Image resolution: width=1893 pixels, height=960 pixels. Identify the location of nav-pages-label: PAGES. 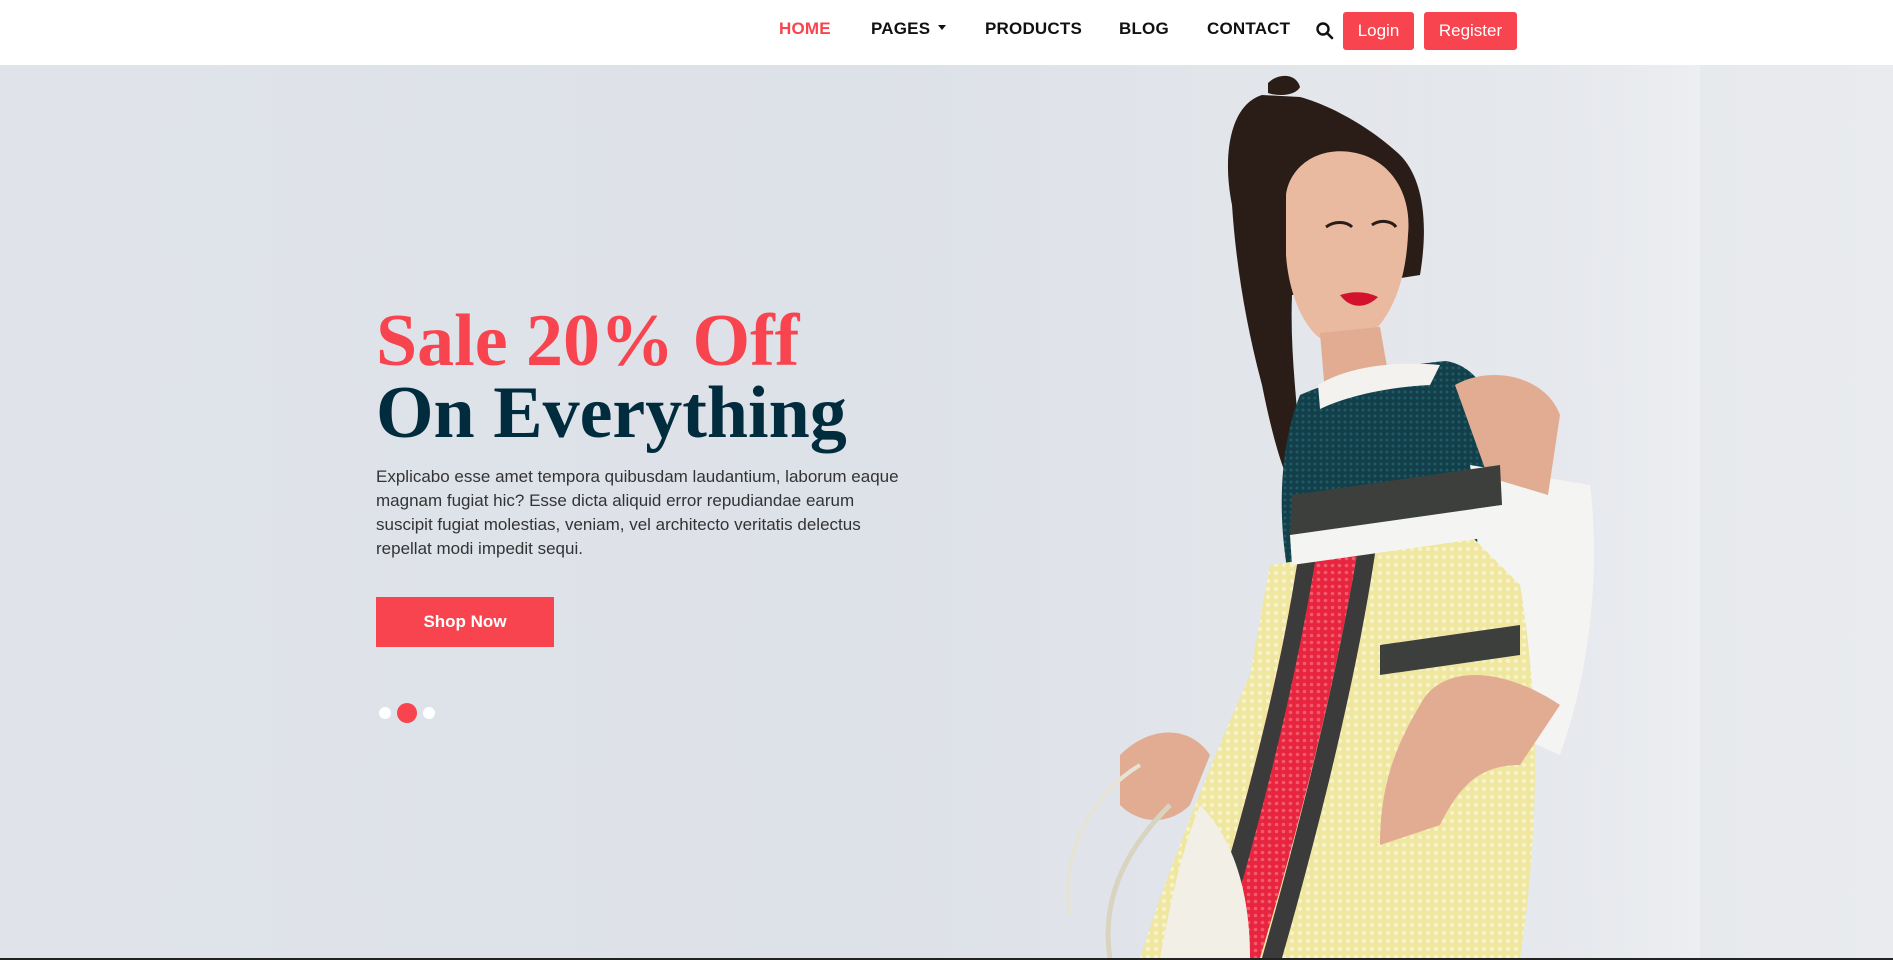
(901, 28).